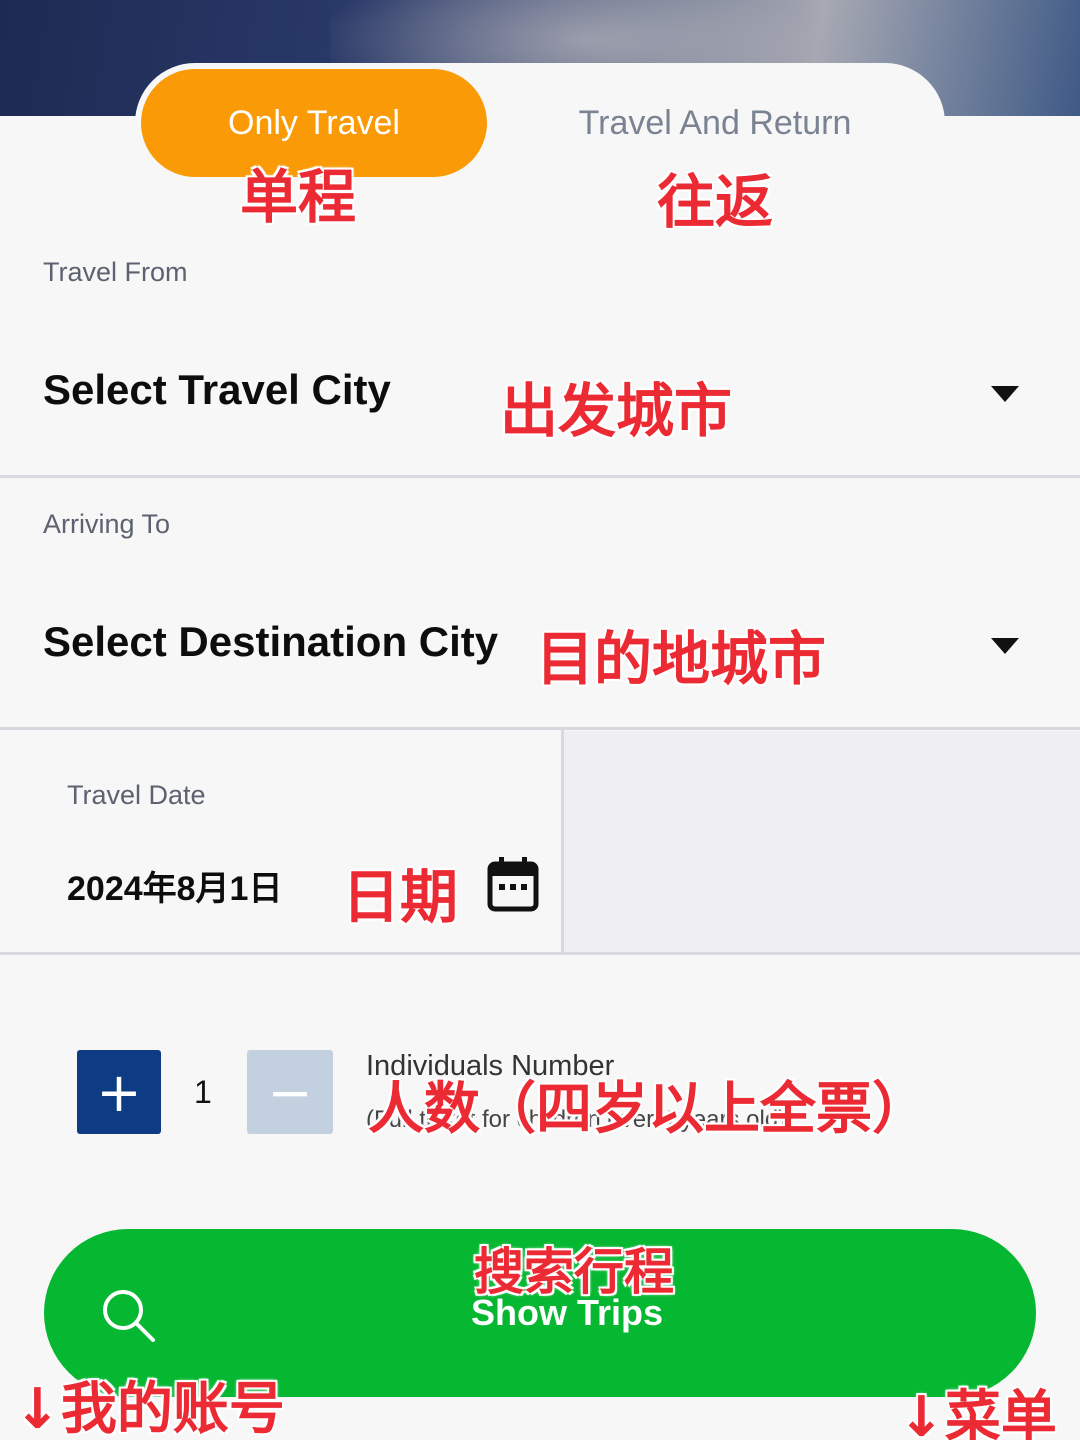 This screenshot has height=1440, width=1080. I want to click on arriving-to-value: Select Destination City, so click(271, 641).